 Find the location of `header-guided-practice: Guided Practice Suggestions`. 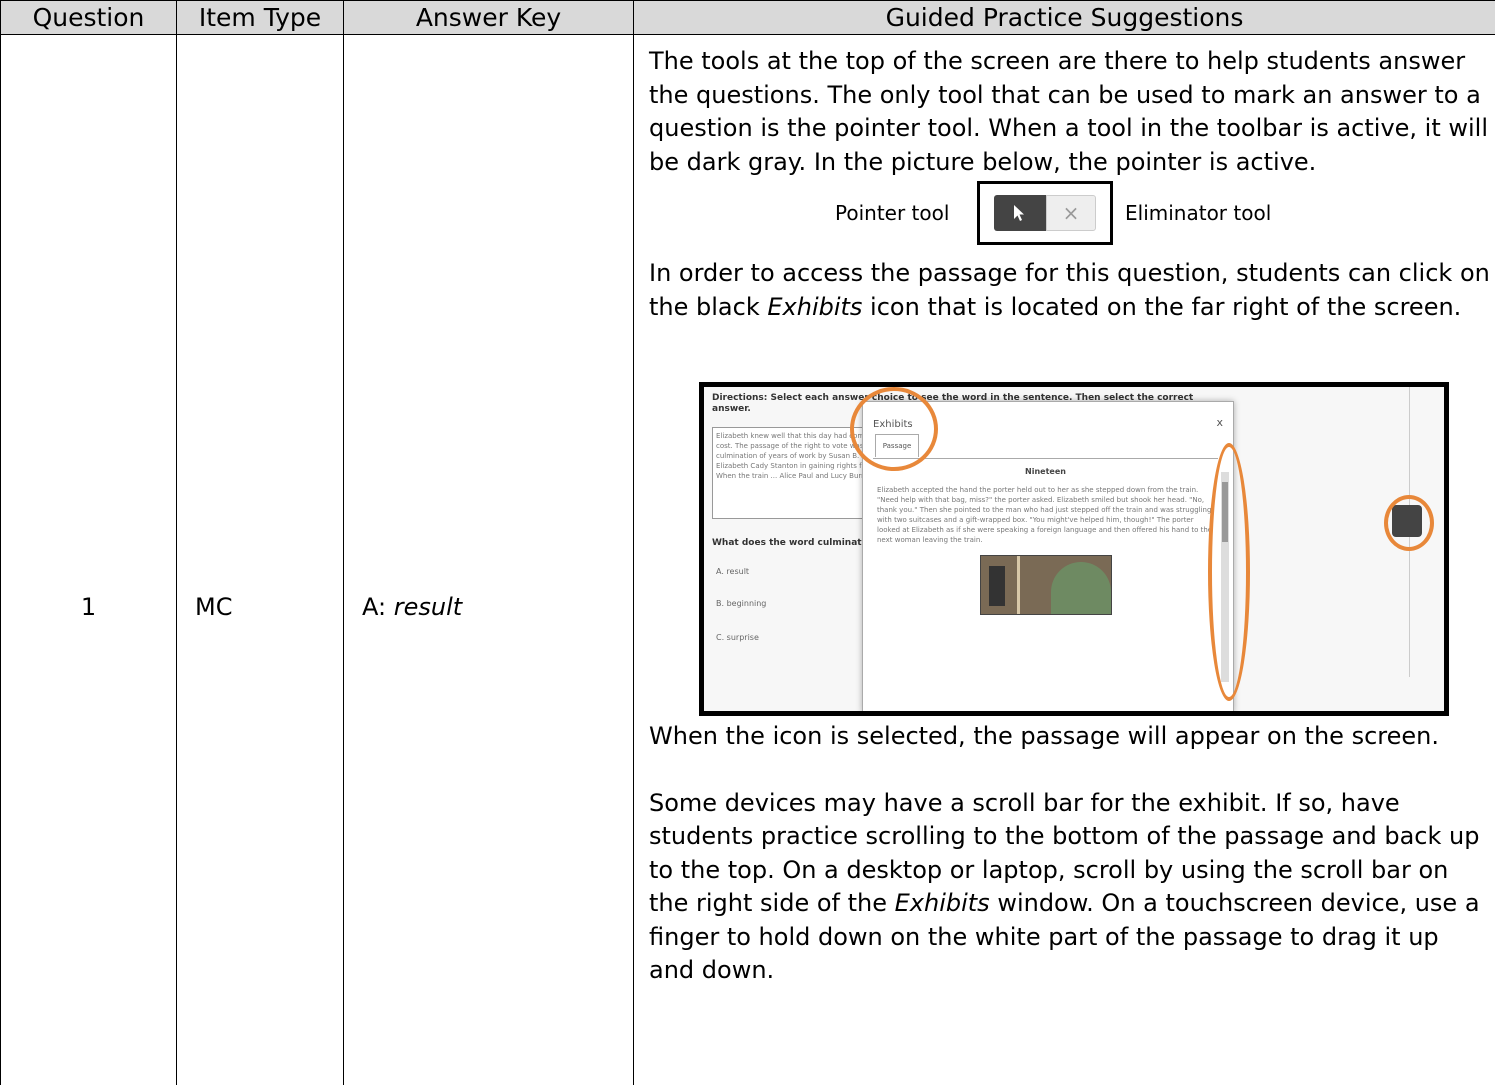

header-guided-practice: Guided Practice Suggestions is located at coordinates (1064, 17).